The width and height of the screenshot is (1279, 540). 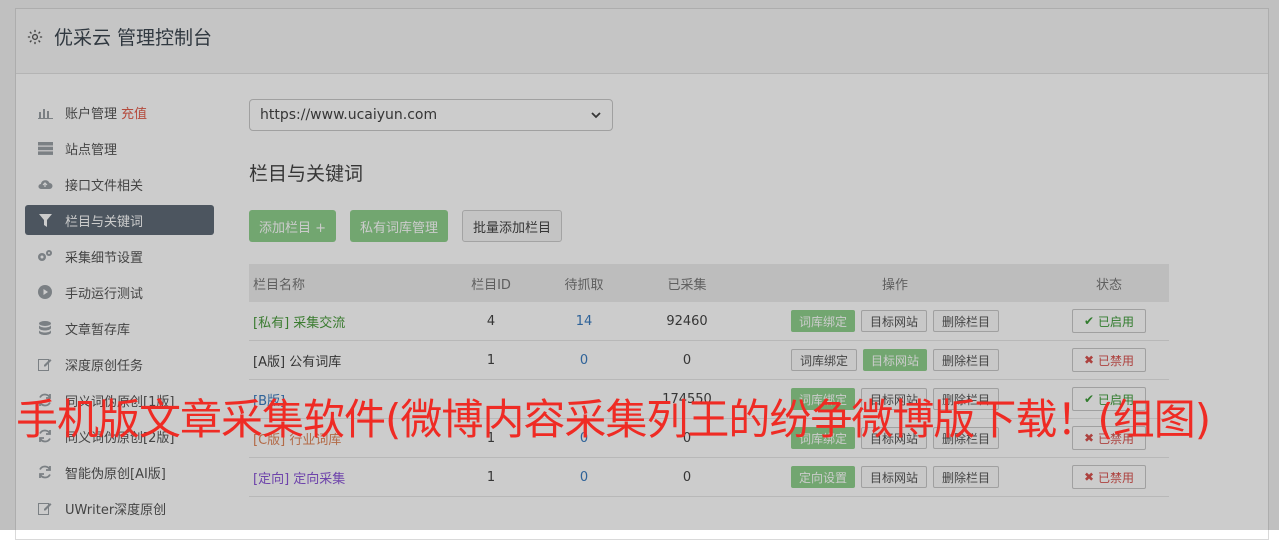 What do you see at coordinates (719, 226) in the screenshot?
I see `action-buttons: 添加栏目 + 私有词库管理 批量添加栏目` at bounding box center [719, 226].